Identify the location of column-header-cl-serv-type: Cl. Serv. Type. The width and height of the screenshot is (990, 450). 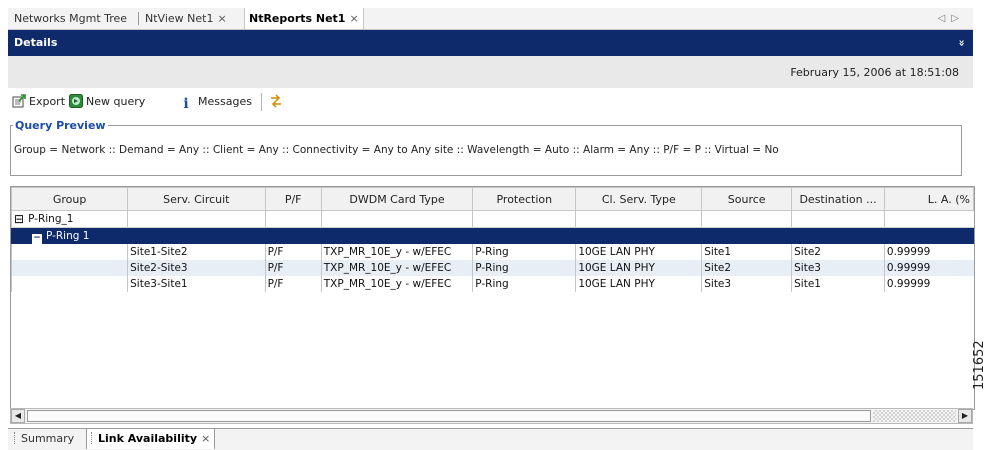
(639, 199).